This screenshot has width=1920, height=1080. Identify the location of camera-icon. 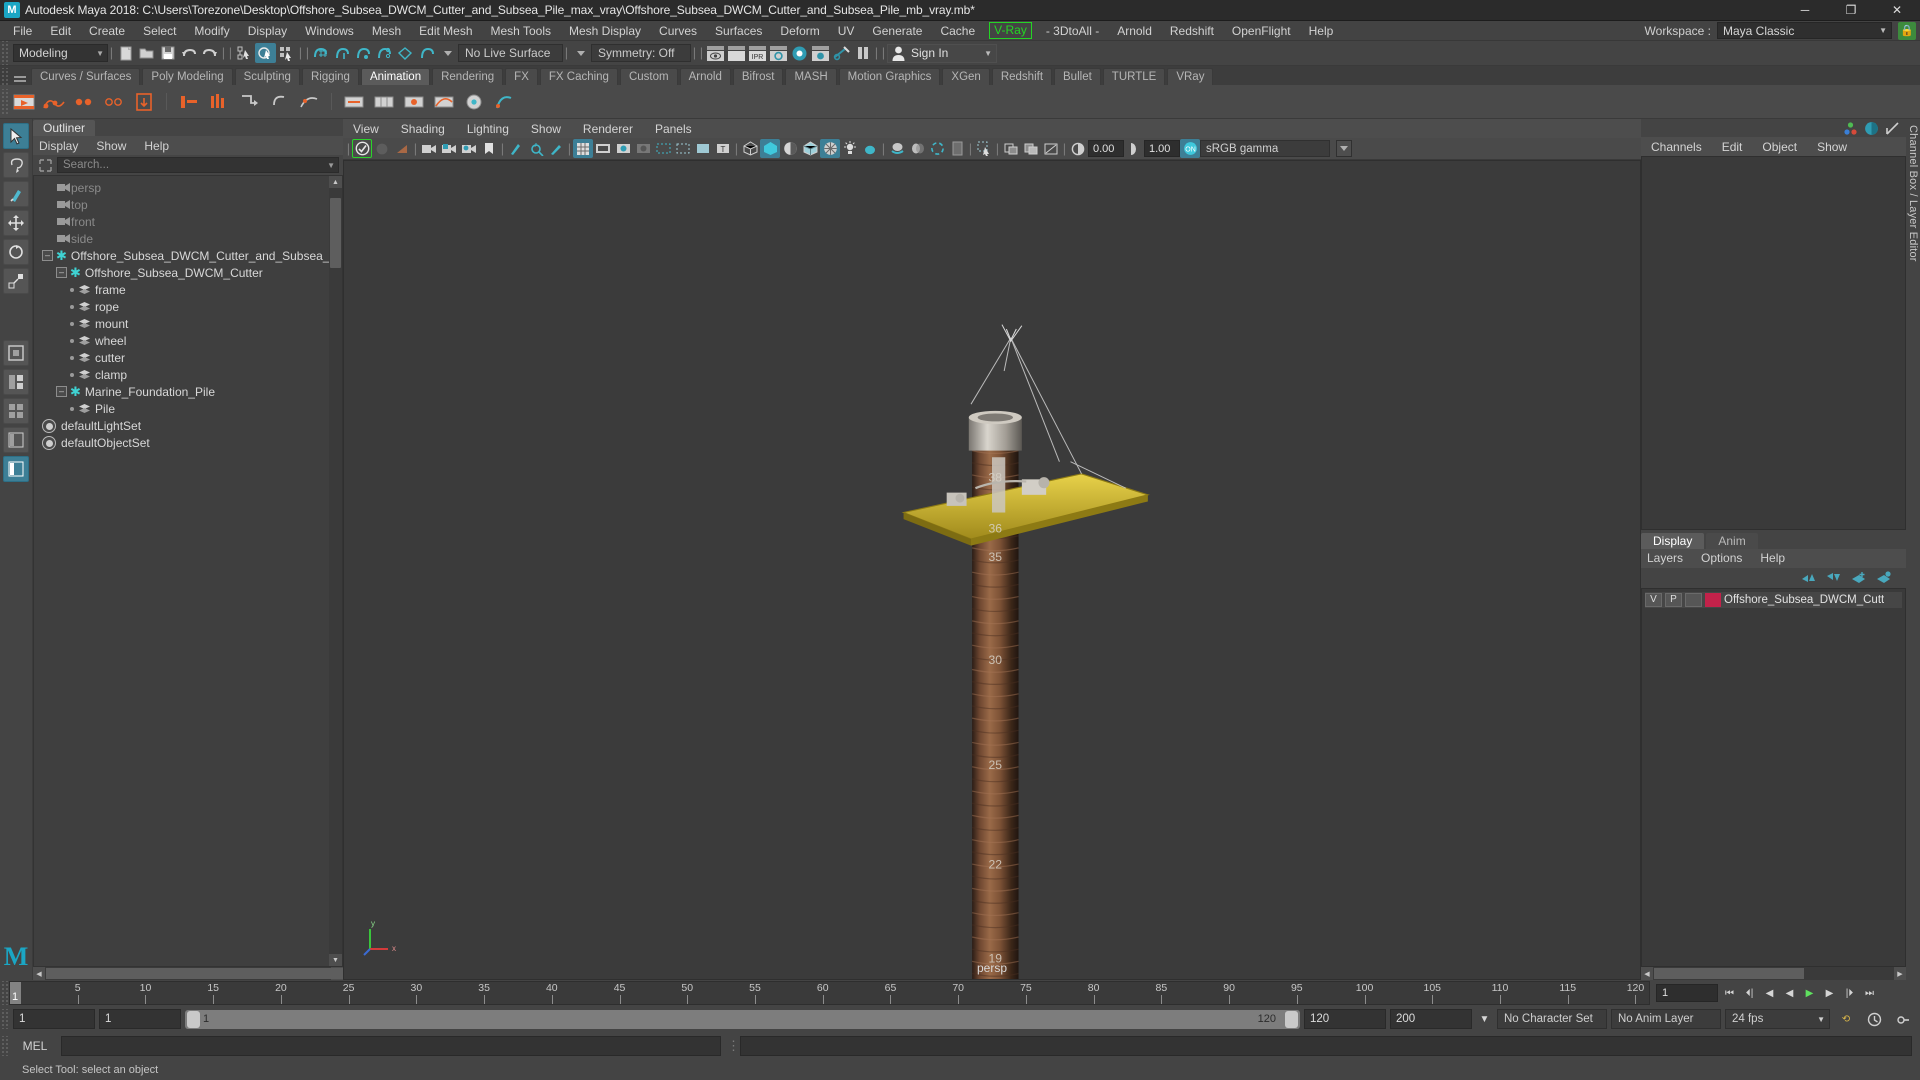
(429, 148).